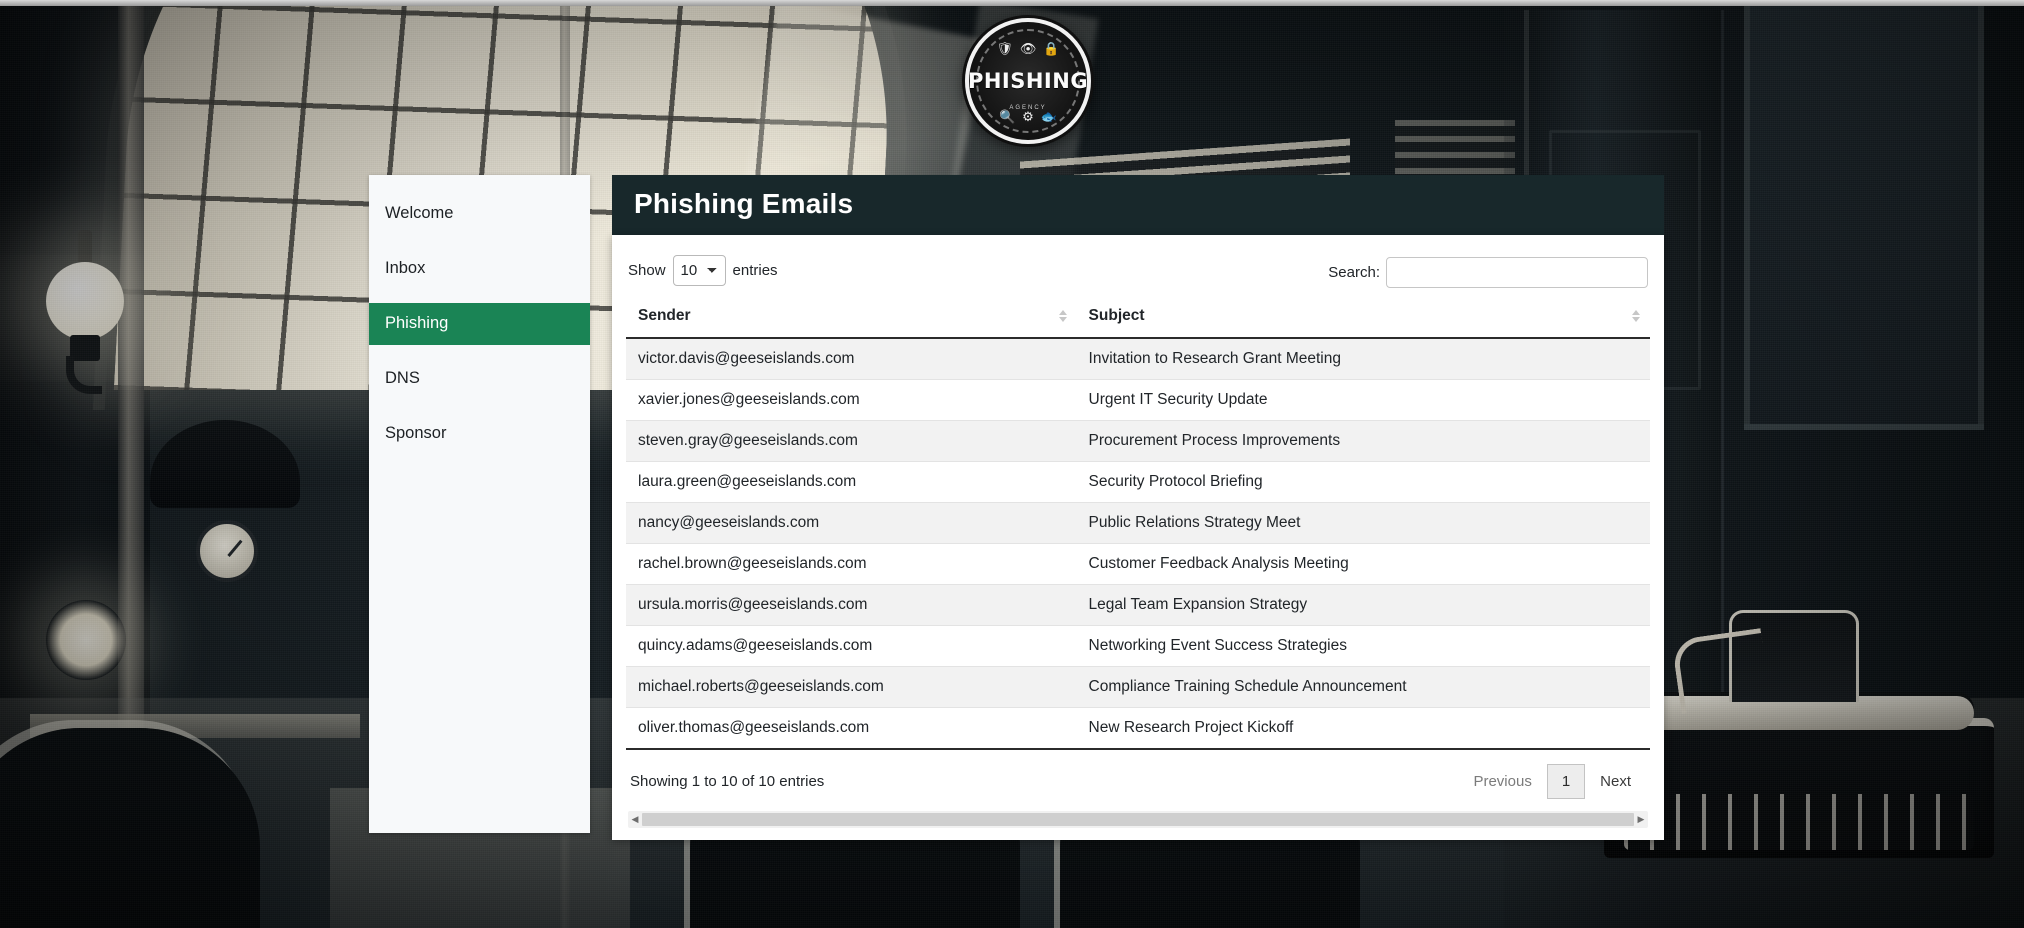  I want to click on wall-clock, so click(227, 551).